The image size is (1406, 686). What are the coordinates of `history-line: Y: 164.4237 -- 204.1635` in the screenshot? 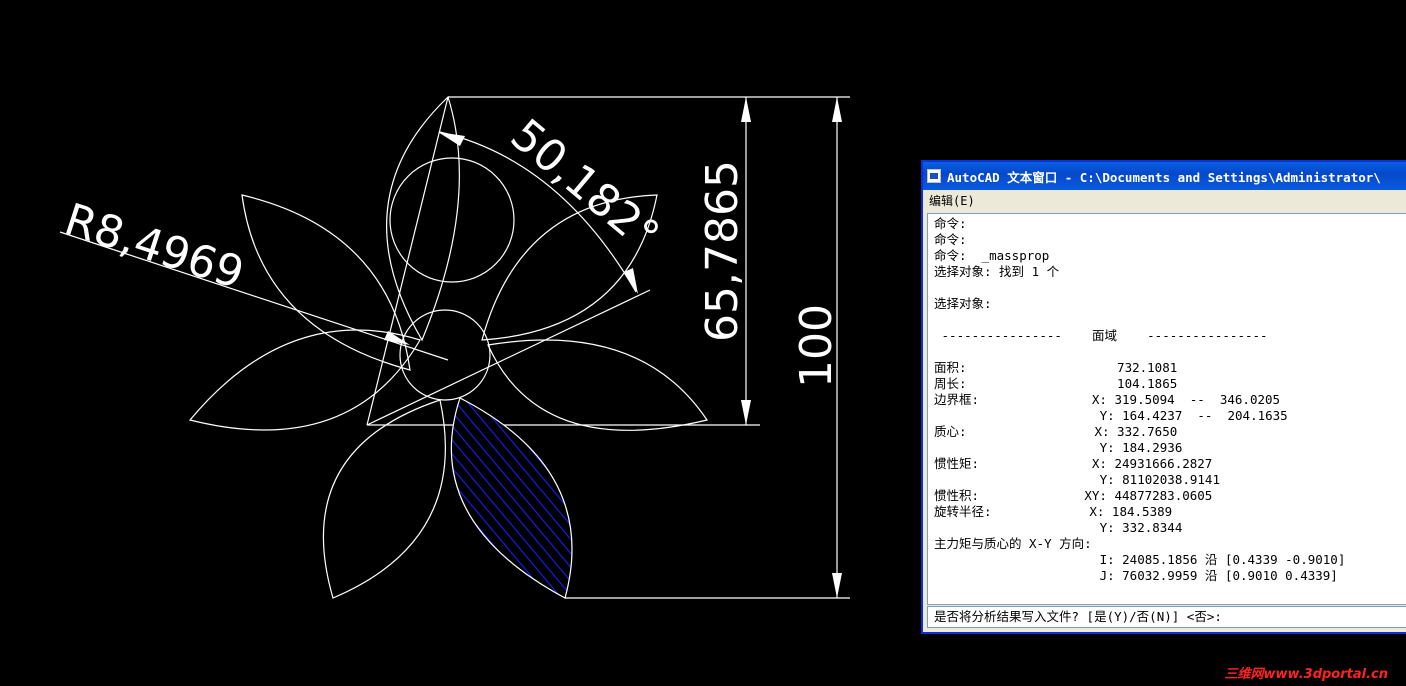 It's located at (1111, 415).